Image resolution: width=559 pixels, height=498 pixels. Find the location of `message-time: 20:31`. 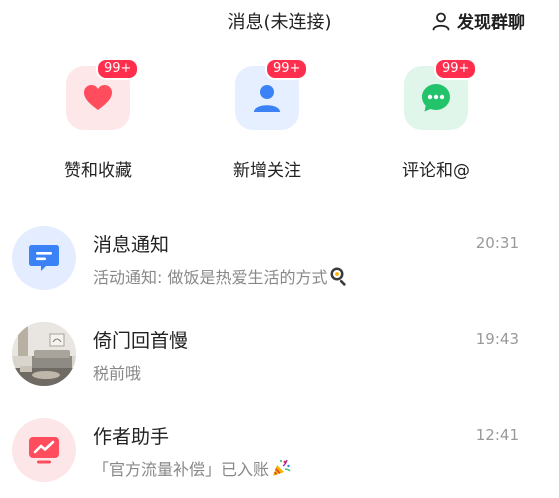

message-time: 20:31 is located at coordinates (497, 243).